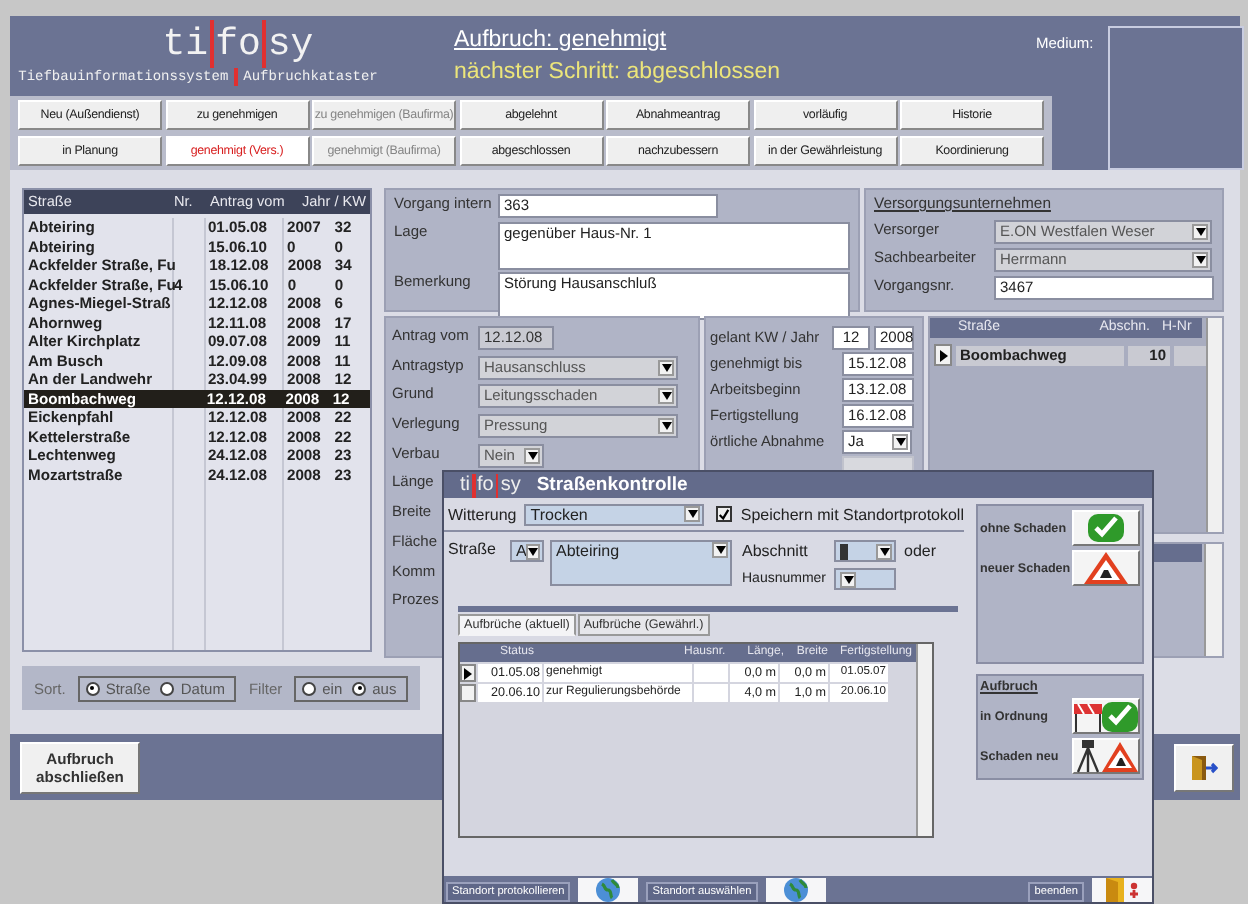 This screenshot has width=1248, height=904. Describe the element at coordinates (641, 563) in the screenshot. I see `list-box: Abteiring` at that location.